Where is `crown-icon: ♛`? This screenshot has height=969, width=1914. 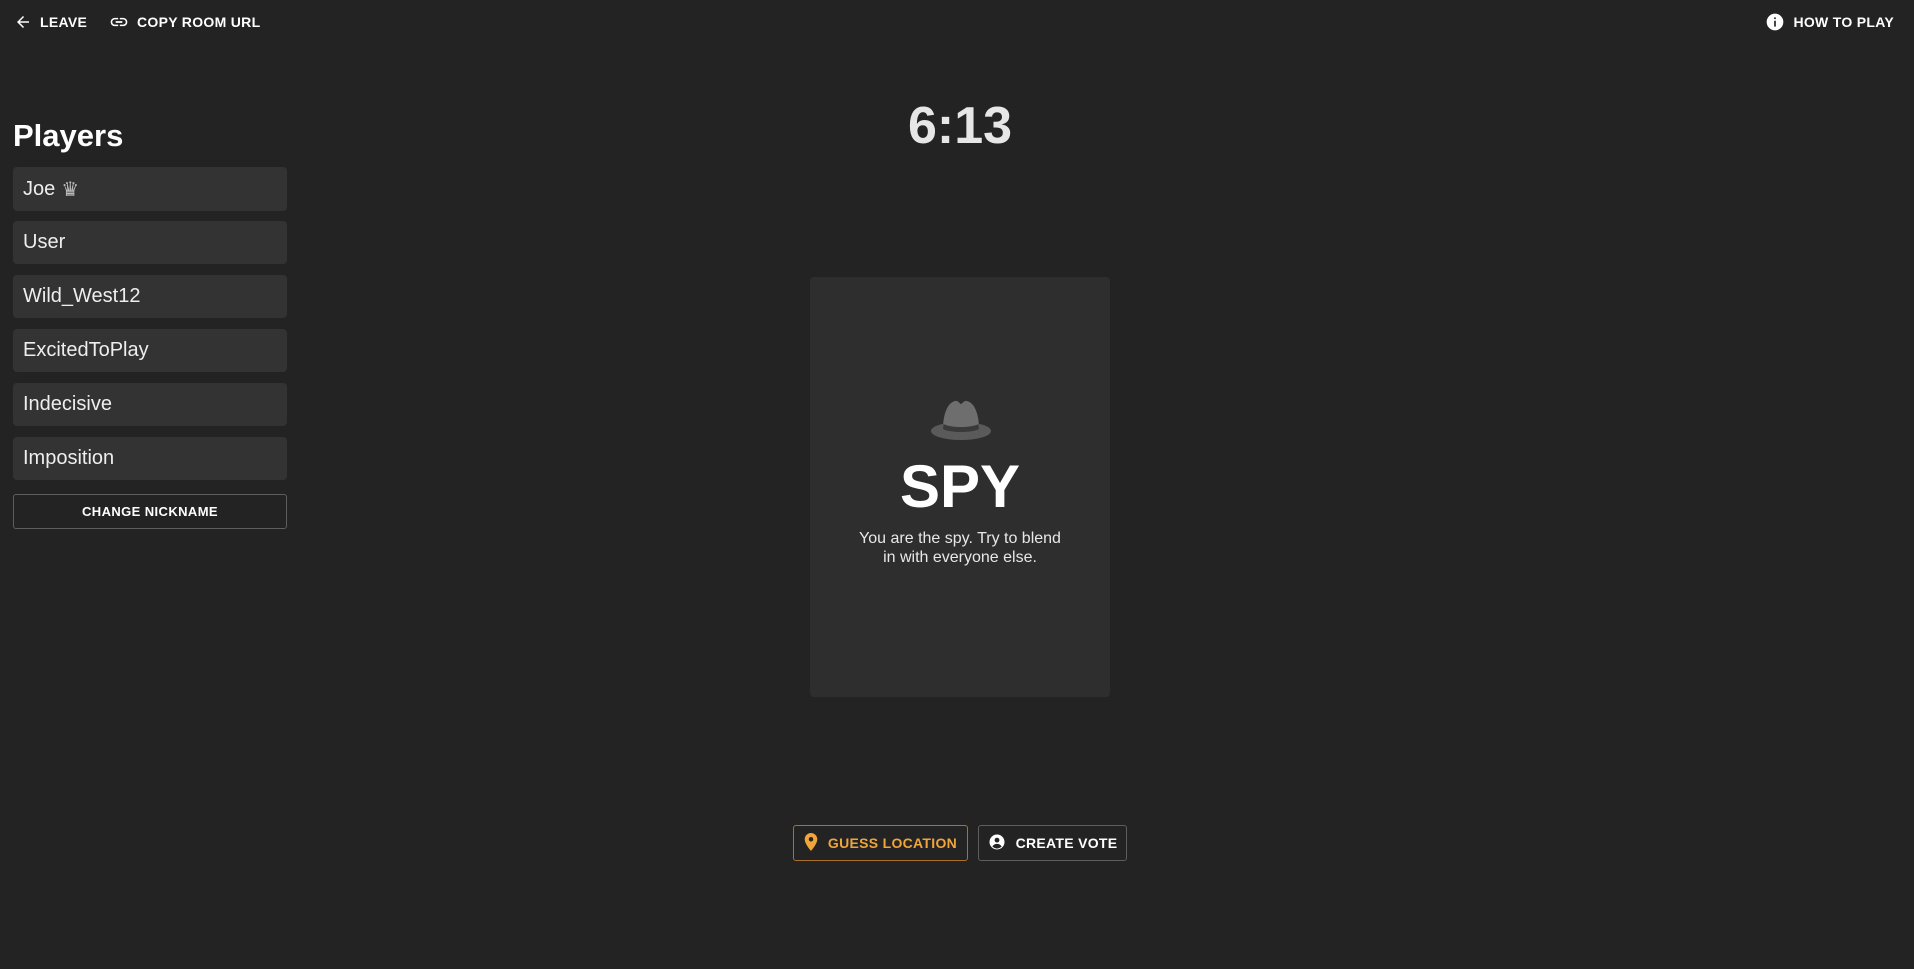
crown-icon: ♛ is located at coordinates (70, 189).